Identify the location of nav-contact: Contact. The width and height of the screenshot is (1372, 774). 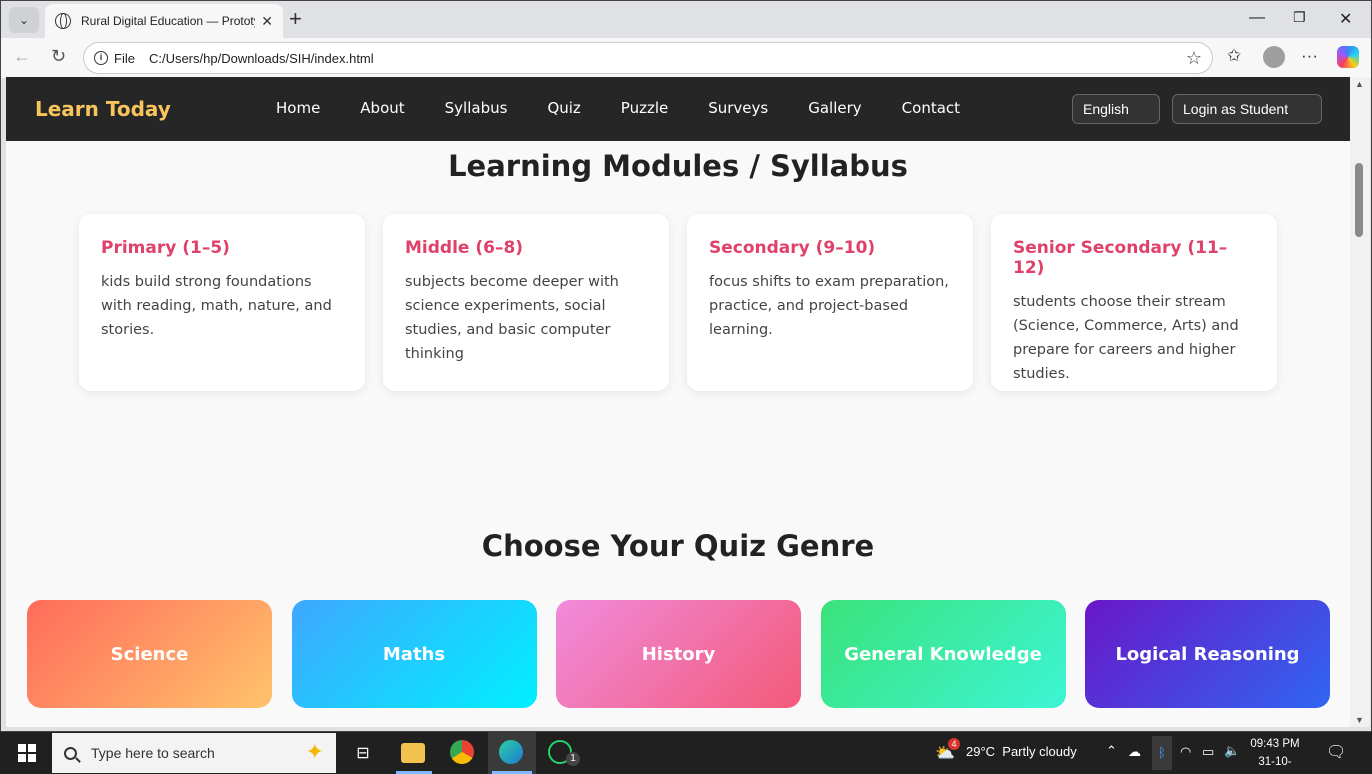
(931, 108).